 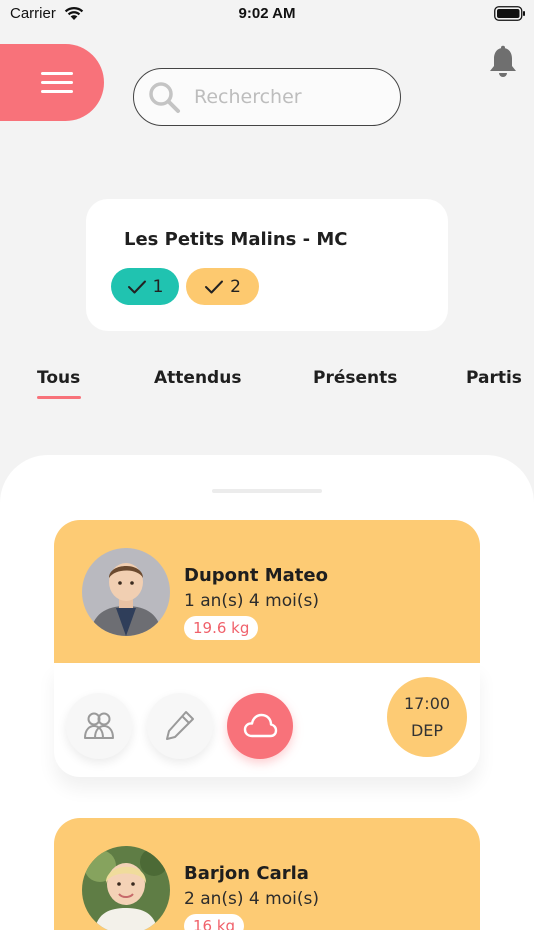 What do you see at coordinates (246, 873) in the screenshot?
I see `child-name: Barjon Carla` at bounding box center [246, 873].